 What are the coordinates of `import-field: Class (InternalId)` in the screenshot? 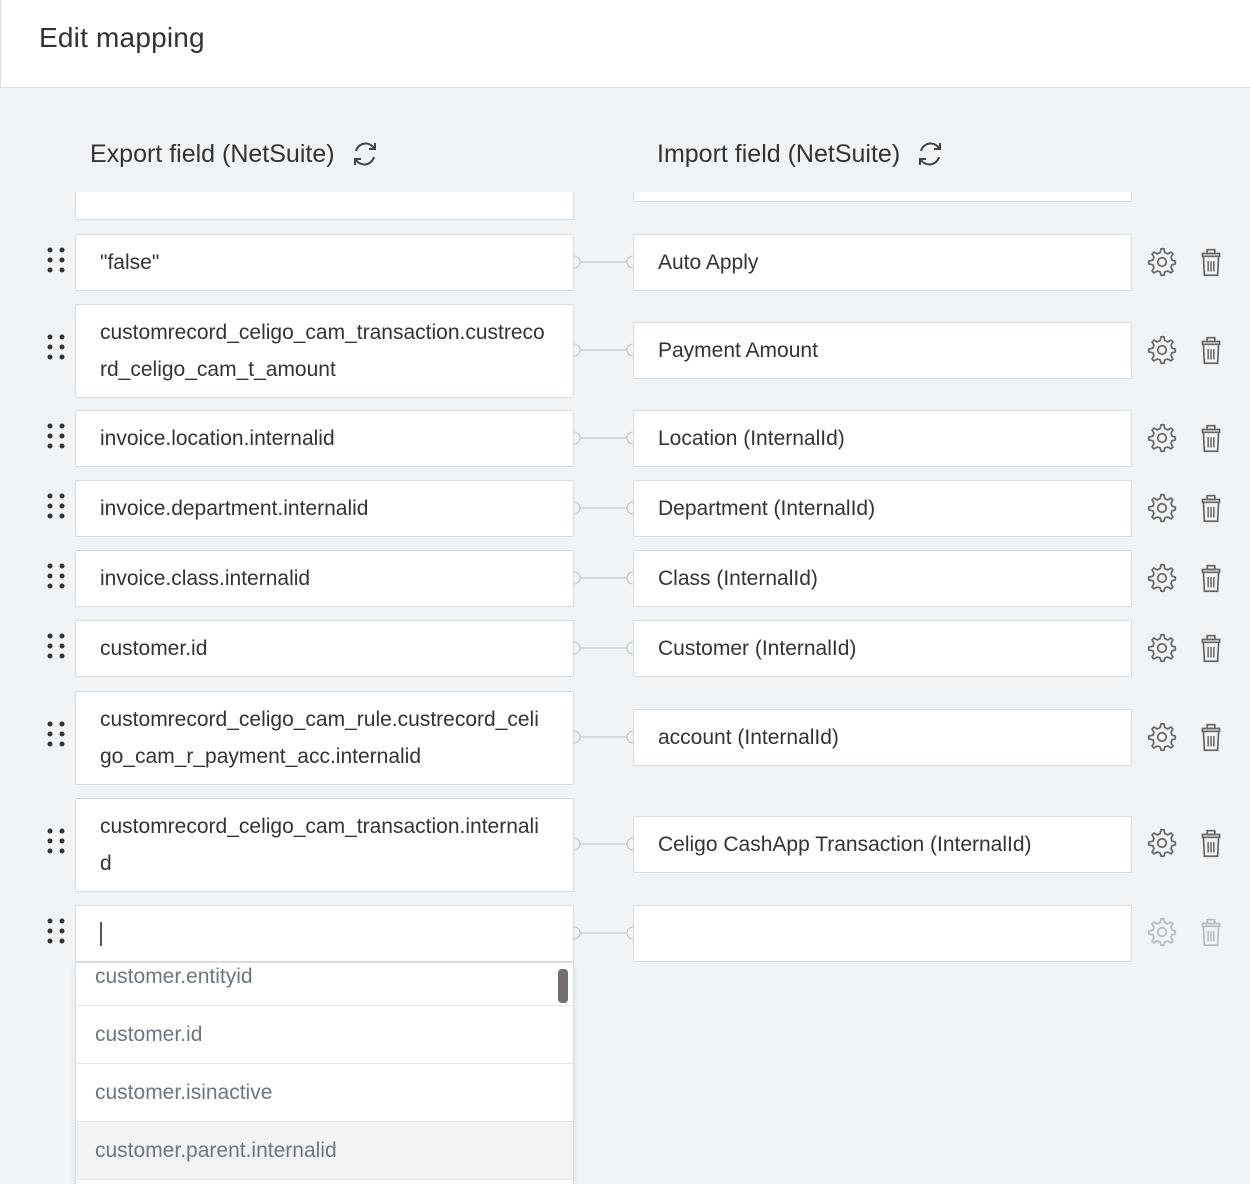 It's located at (882, 578).